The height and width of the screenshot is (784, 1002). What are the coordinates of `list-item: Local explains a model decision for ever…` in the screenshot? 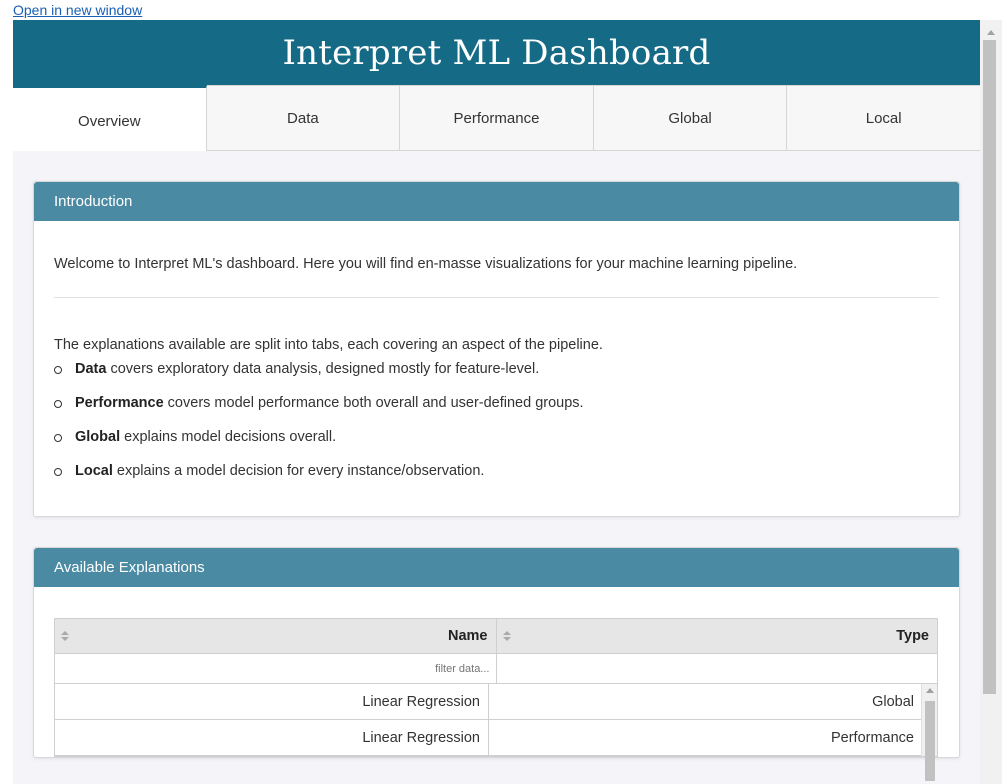 It's located at (496, 471).